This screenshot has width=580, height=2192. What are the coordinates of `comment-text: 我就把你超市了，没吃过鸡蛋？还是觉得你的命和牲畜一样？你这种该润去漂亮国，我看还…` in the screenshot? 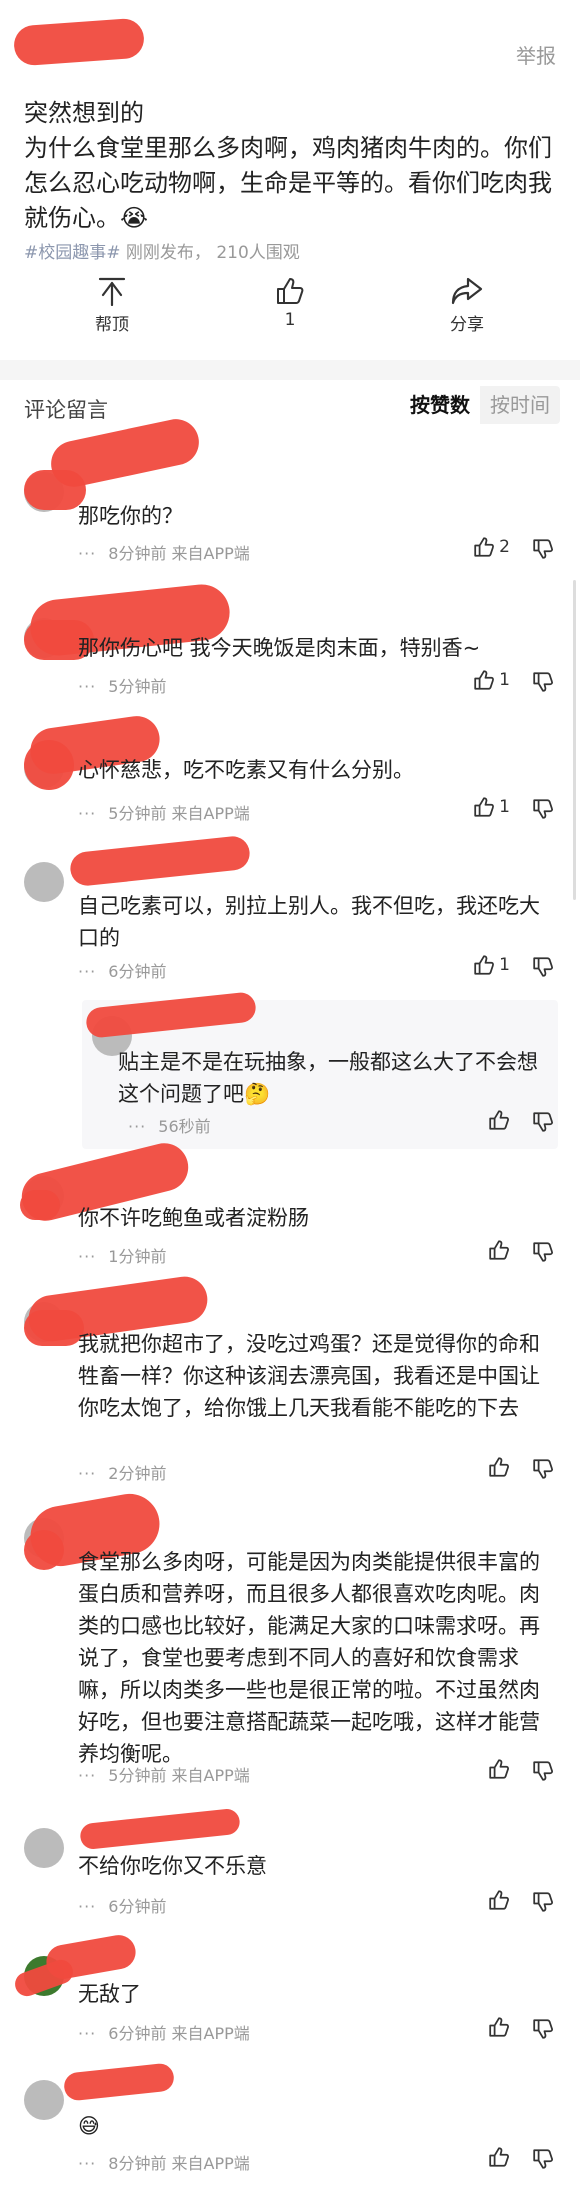 It's located at (309, 1376).